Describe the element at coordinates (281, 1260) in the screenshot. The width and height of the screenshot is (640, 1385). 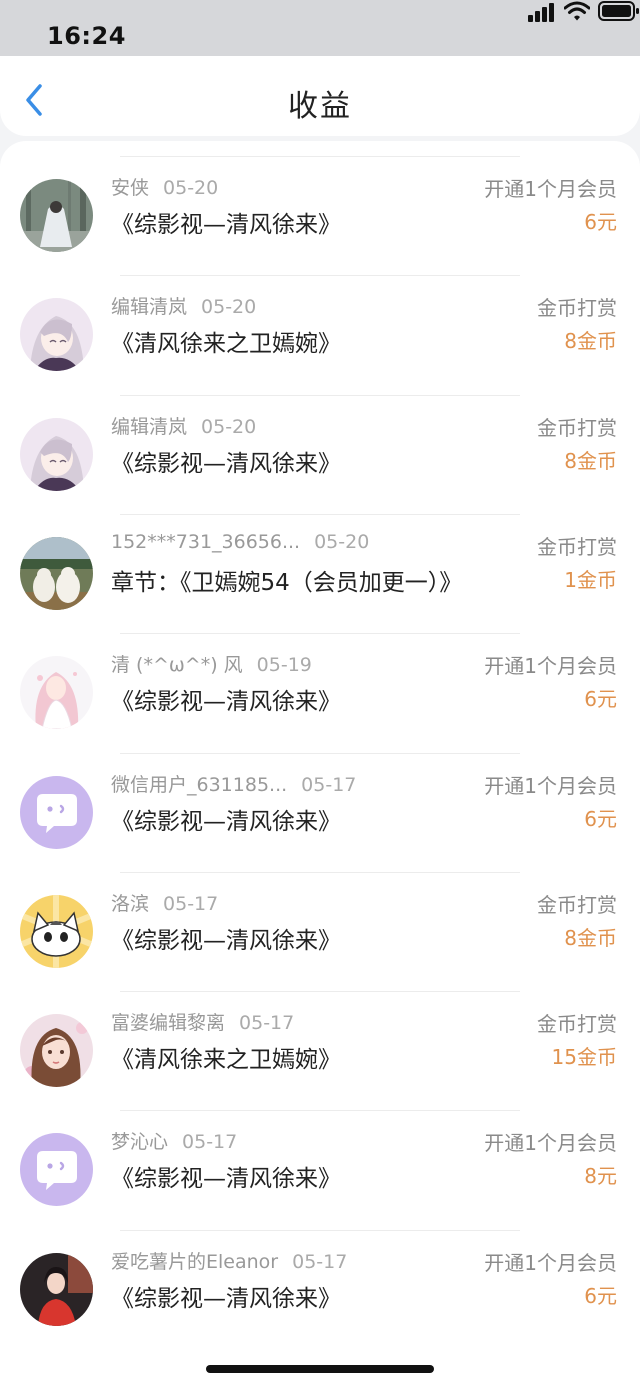
I see `user-name-line: 爱吃薯片的Eleanor 05-17` at that location.